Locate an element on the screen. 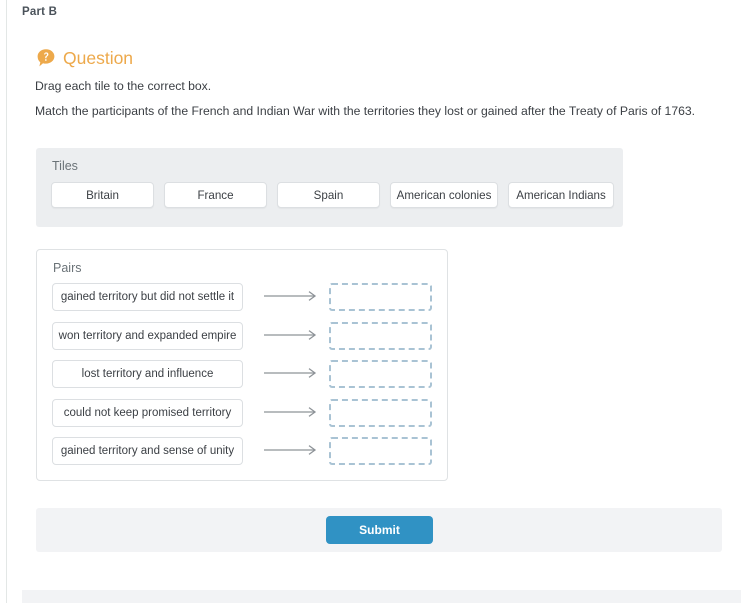 The image size is (741, 603). question-heading: Question is located at coordinates (98, 58).